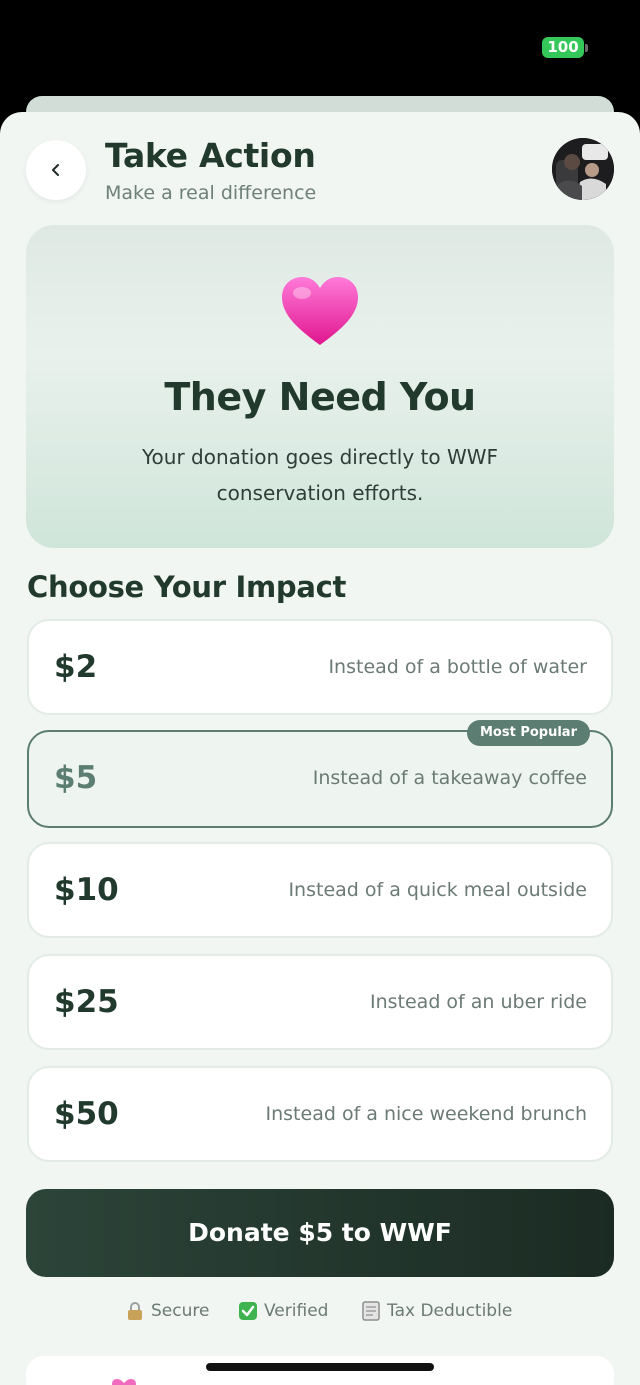  I want to click on pink-heart-icon, so click(124, 1382).